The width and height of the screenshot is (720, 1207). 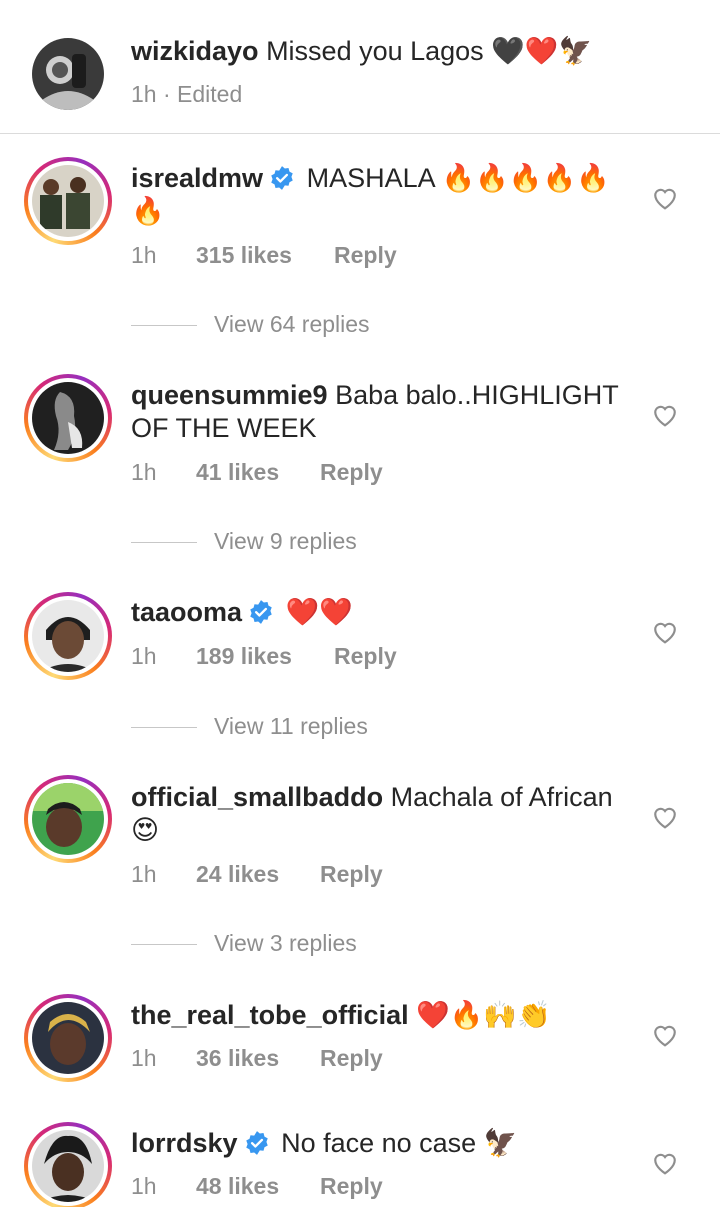 I want to click on avatar-lorrdsky, so click(x=68, y=1164).